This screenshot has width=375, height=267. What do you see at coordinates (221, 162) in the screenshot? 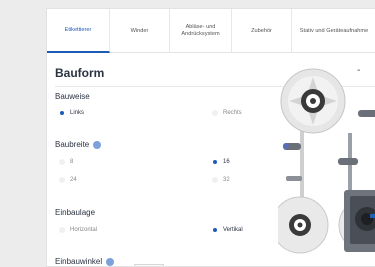
I see `baubreite-option-16: 16` at bounding box center [221, 162].